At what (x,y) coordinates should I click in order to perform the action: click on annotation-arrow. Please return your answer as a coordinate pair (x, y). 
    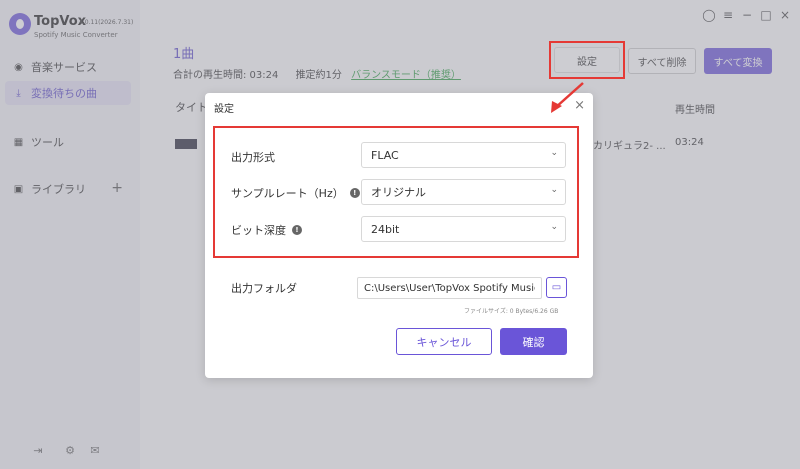
    Looking at the image, I should click on (567, 97).